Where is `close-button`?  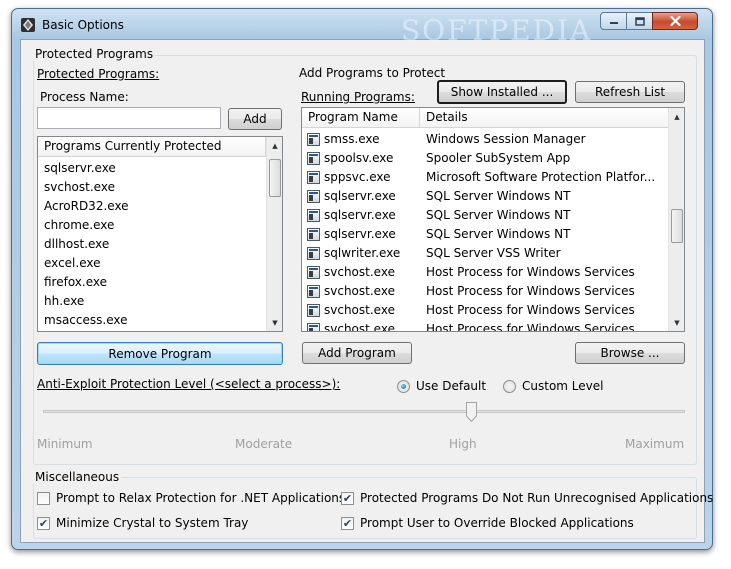
close-button is located at coordinates (675, 21).